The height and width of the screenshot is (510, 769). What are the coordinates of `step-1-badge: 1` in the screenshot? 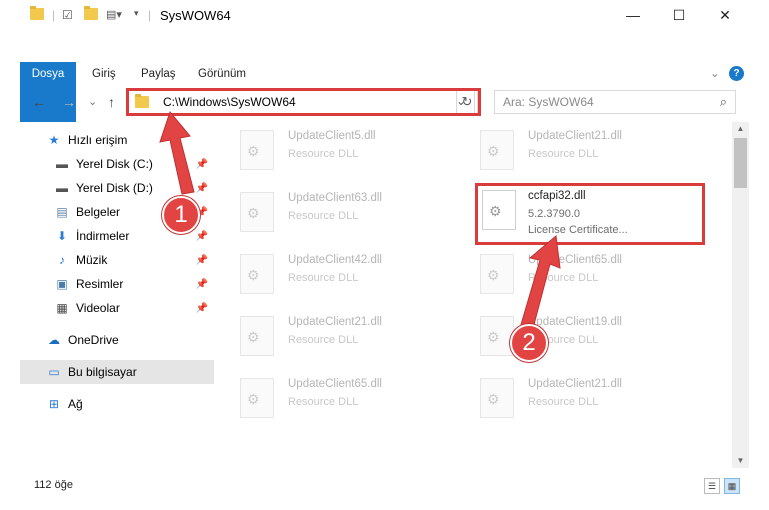 It's located at (181, 215).